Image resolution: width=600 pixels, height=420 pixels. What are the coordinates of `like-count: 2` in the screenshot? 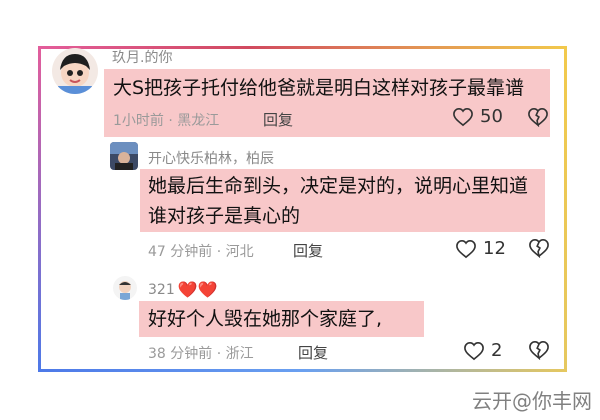 It's located at (497, 350).